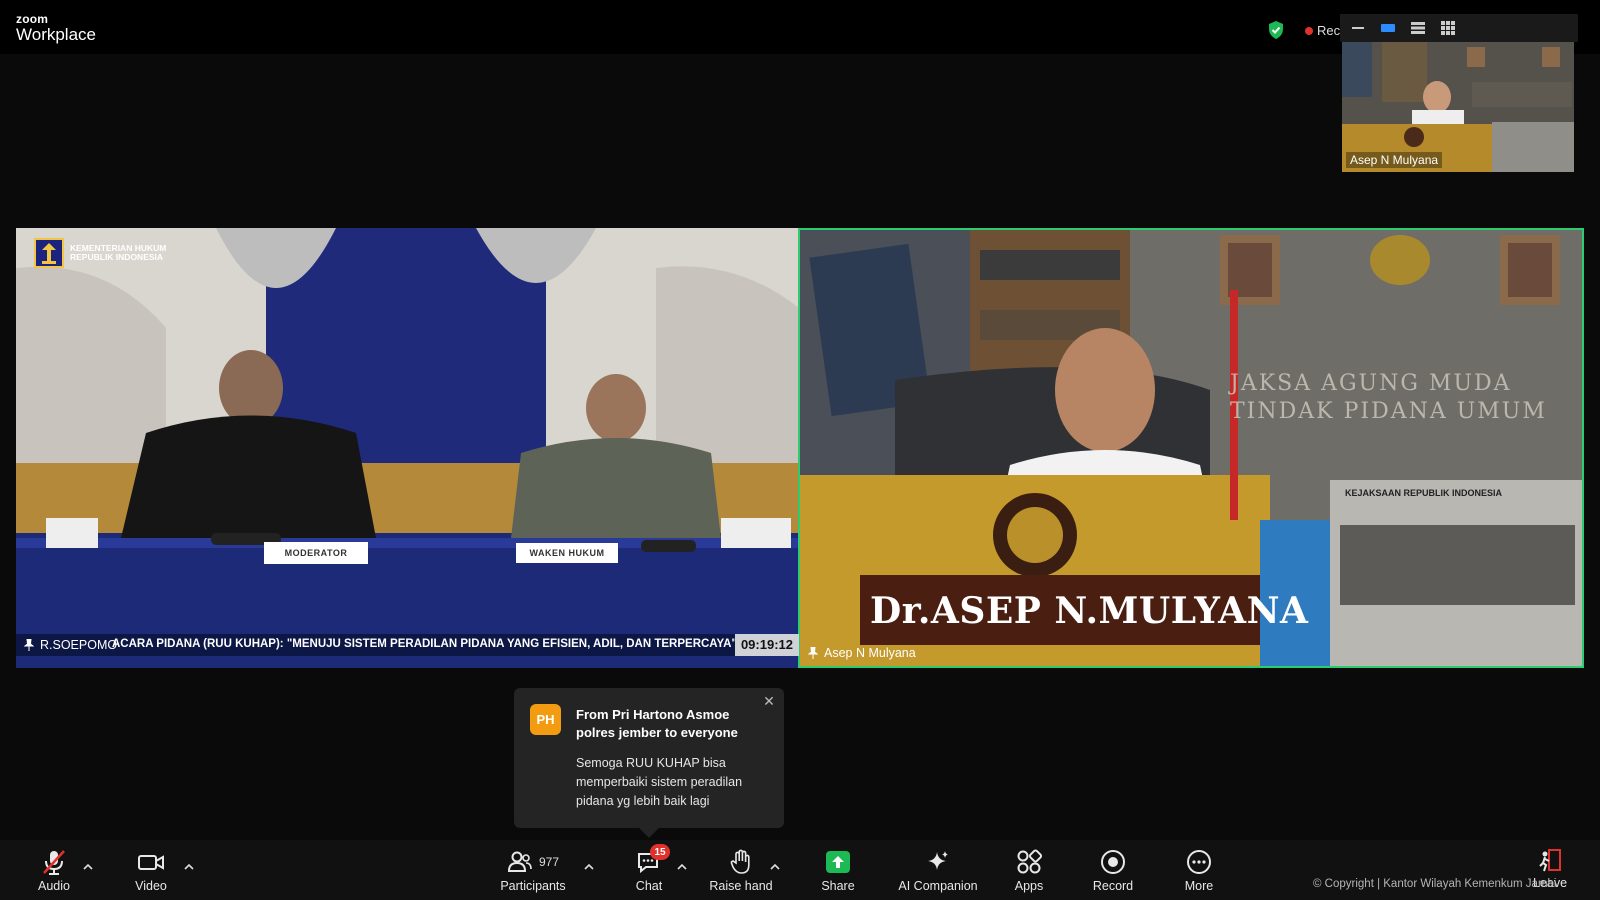 This screenshot has height=900, width=1600. I want to click on participants-options-chevron-up-icon, so click(589, 867).